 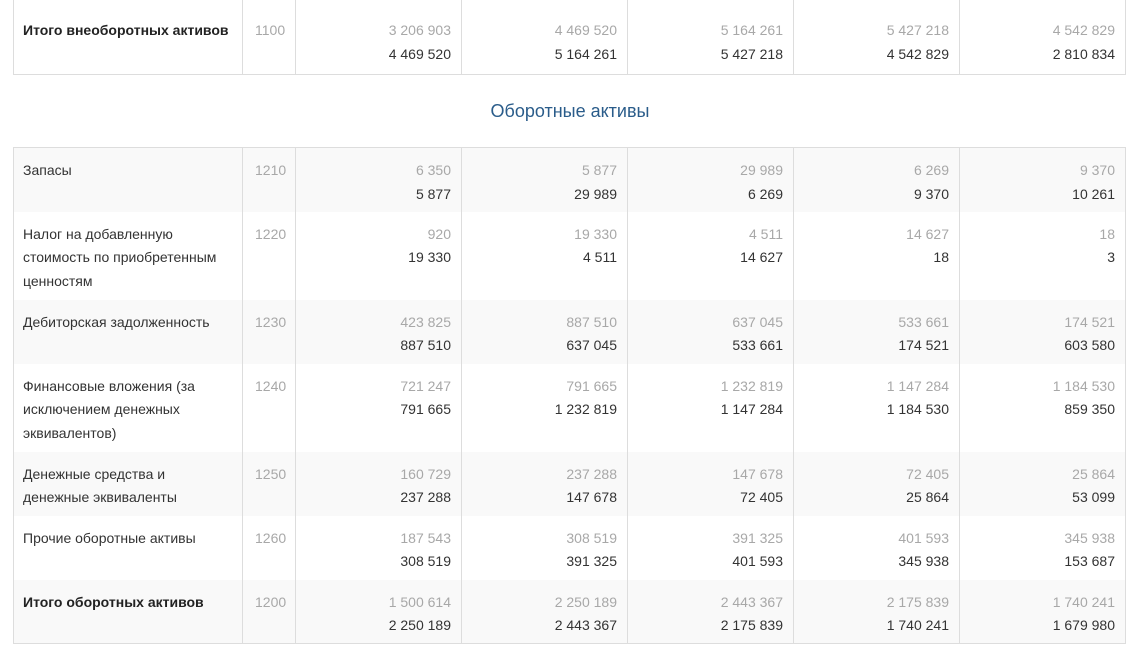 What do you see at coordinates (710, 331) in the screenshot?
I see `value-cell: 637 045 533 661` at bounding box center [710, 331].